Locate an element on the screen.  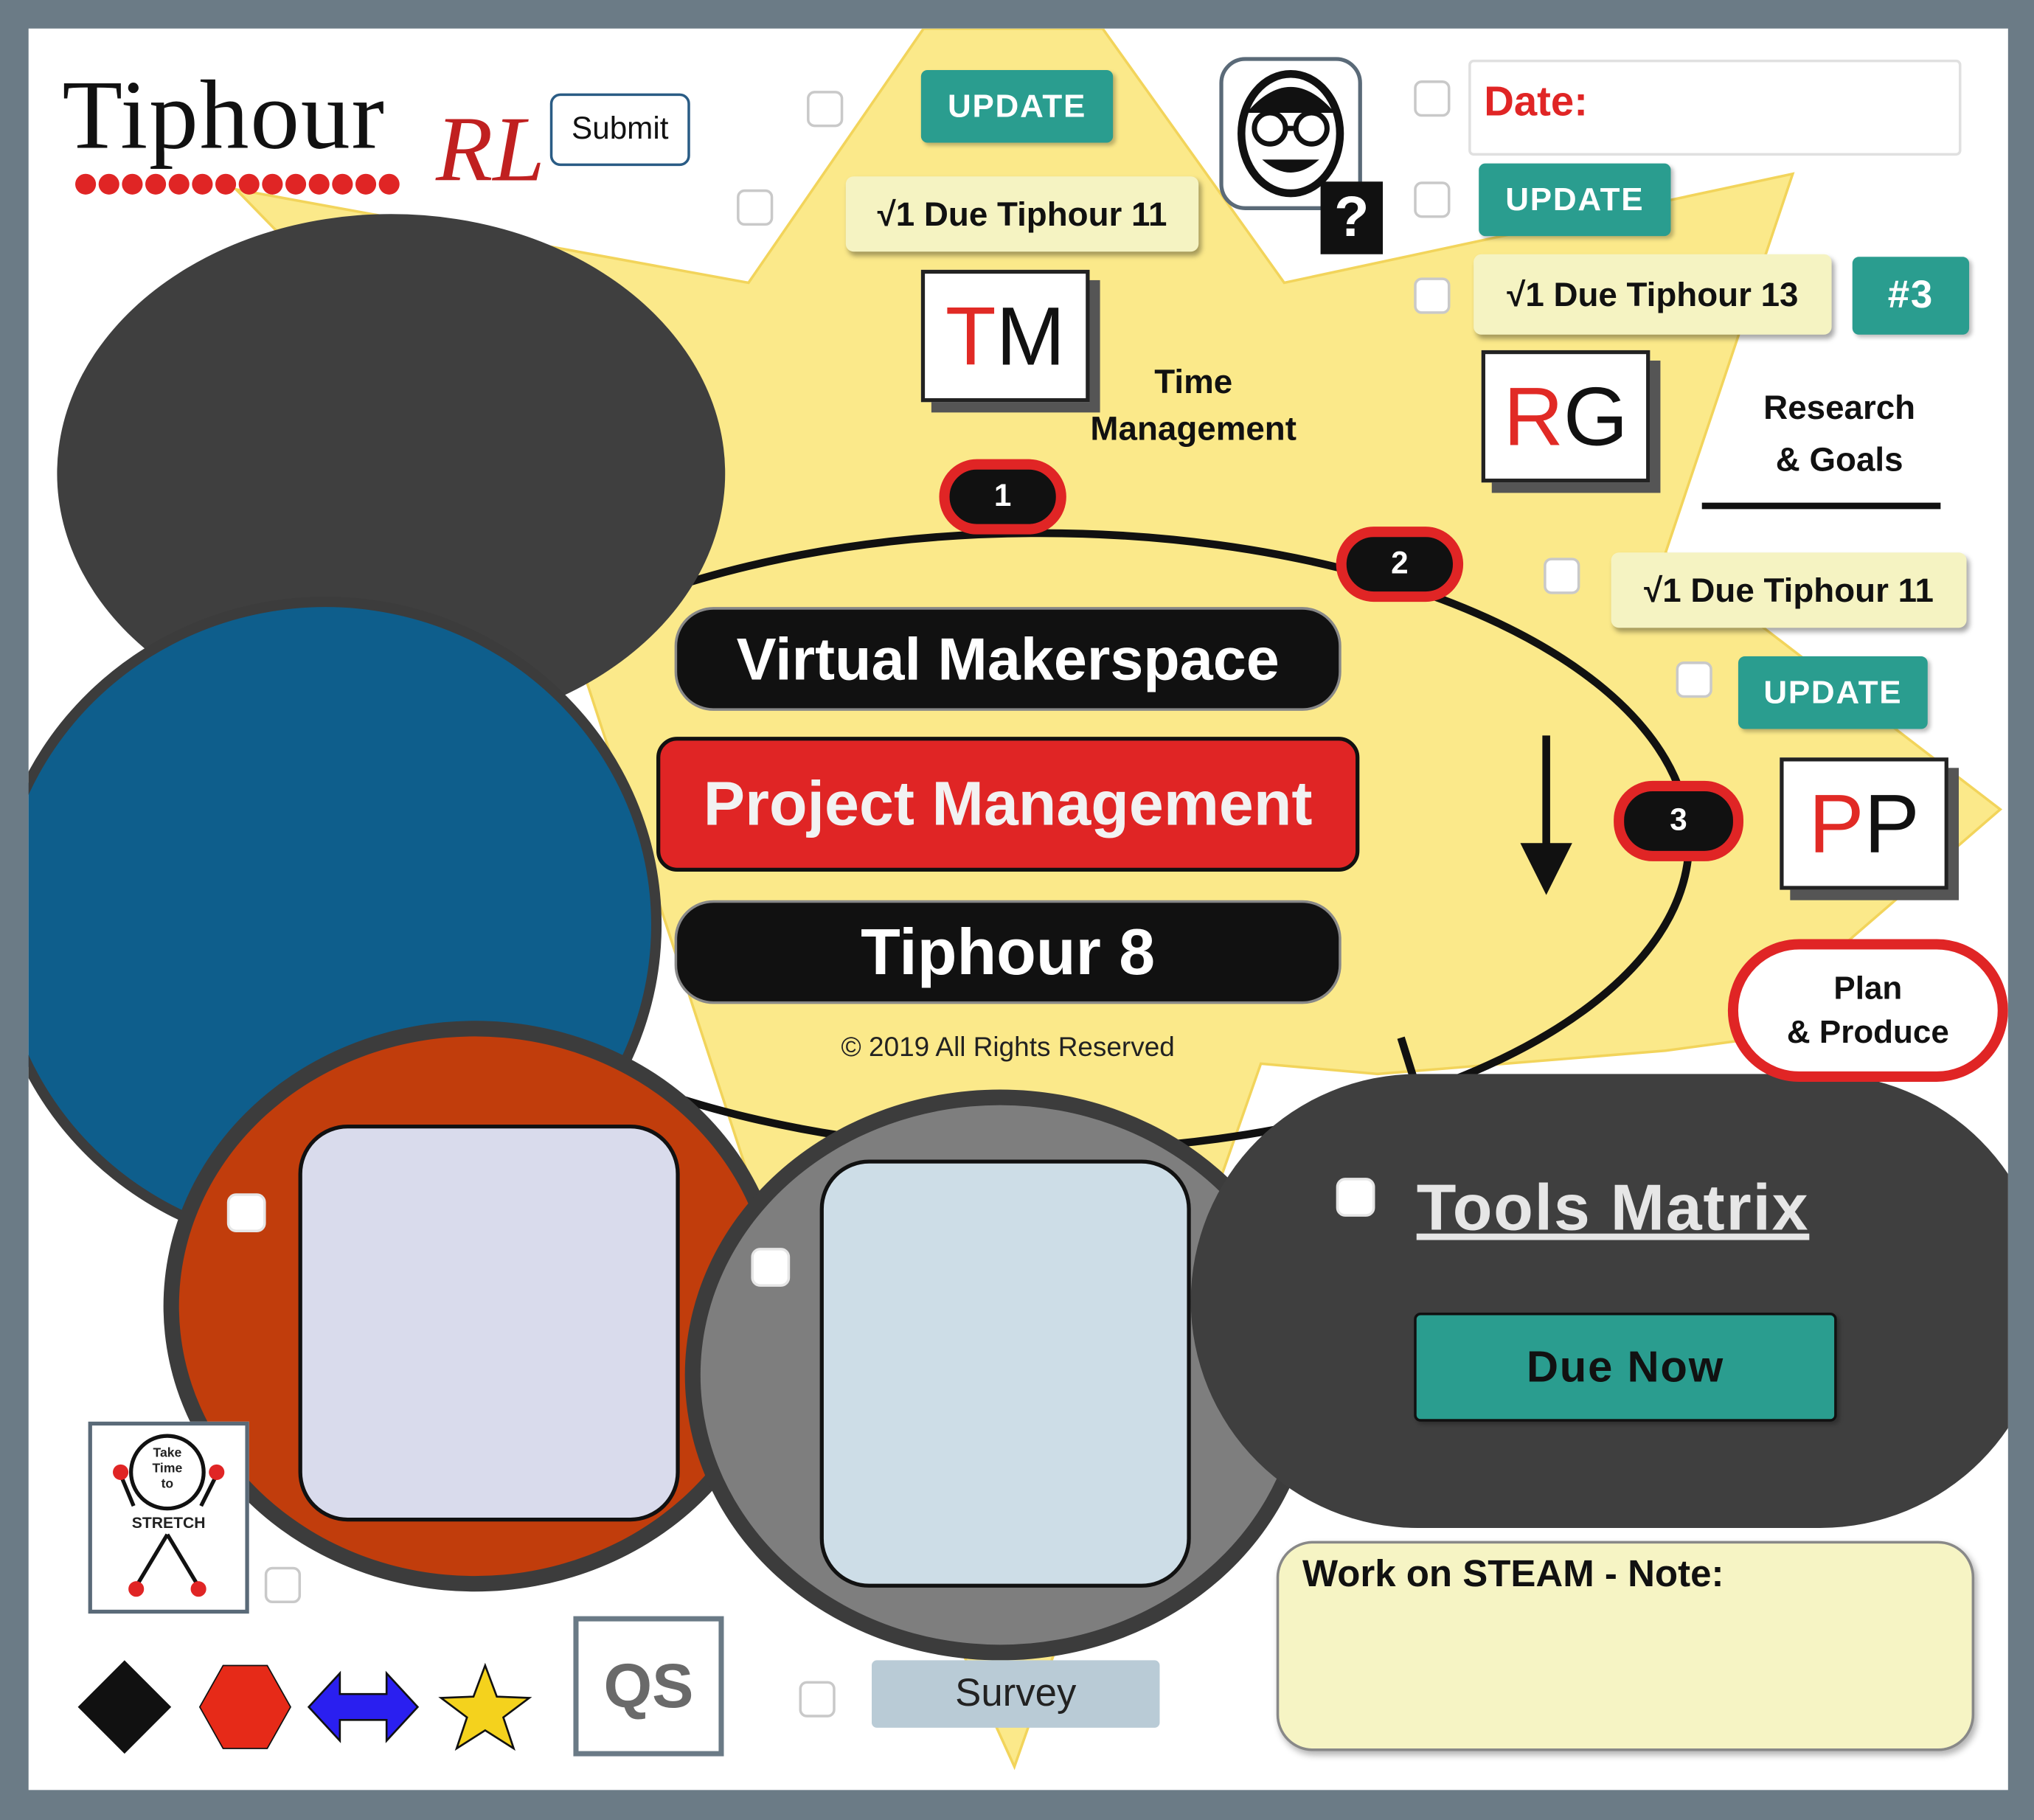
checkbox-update-right is located at coordinates (1432, 199).